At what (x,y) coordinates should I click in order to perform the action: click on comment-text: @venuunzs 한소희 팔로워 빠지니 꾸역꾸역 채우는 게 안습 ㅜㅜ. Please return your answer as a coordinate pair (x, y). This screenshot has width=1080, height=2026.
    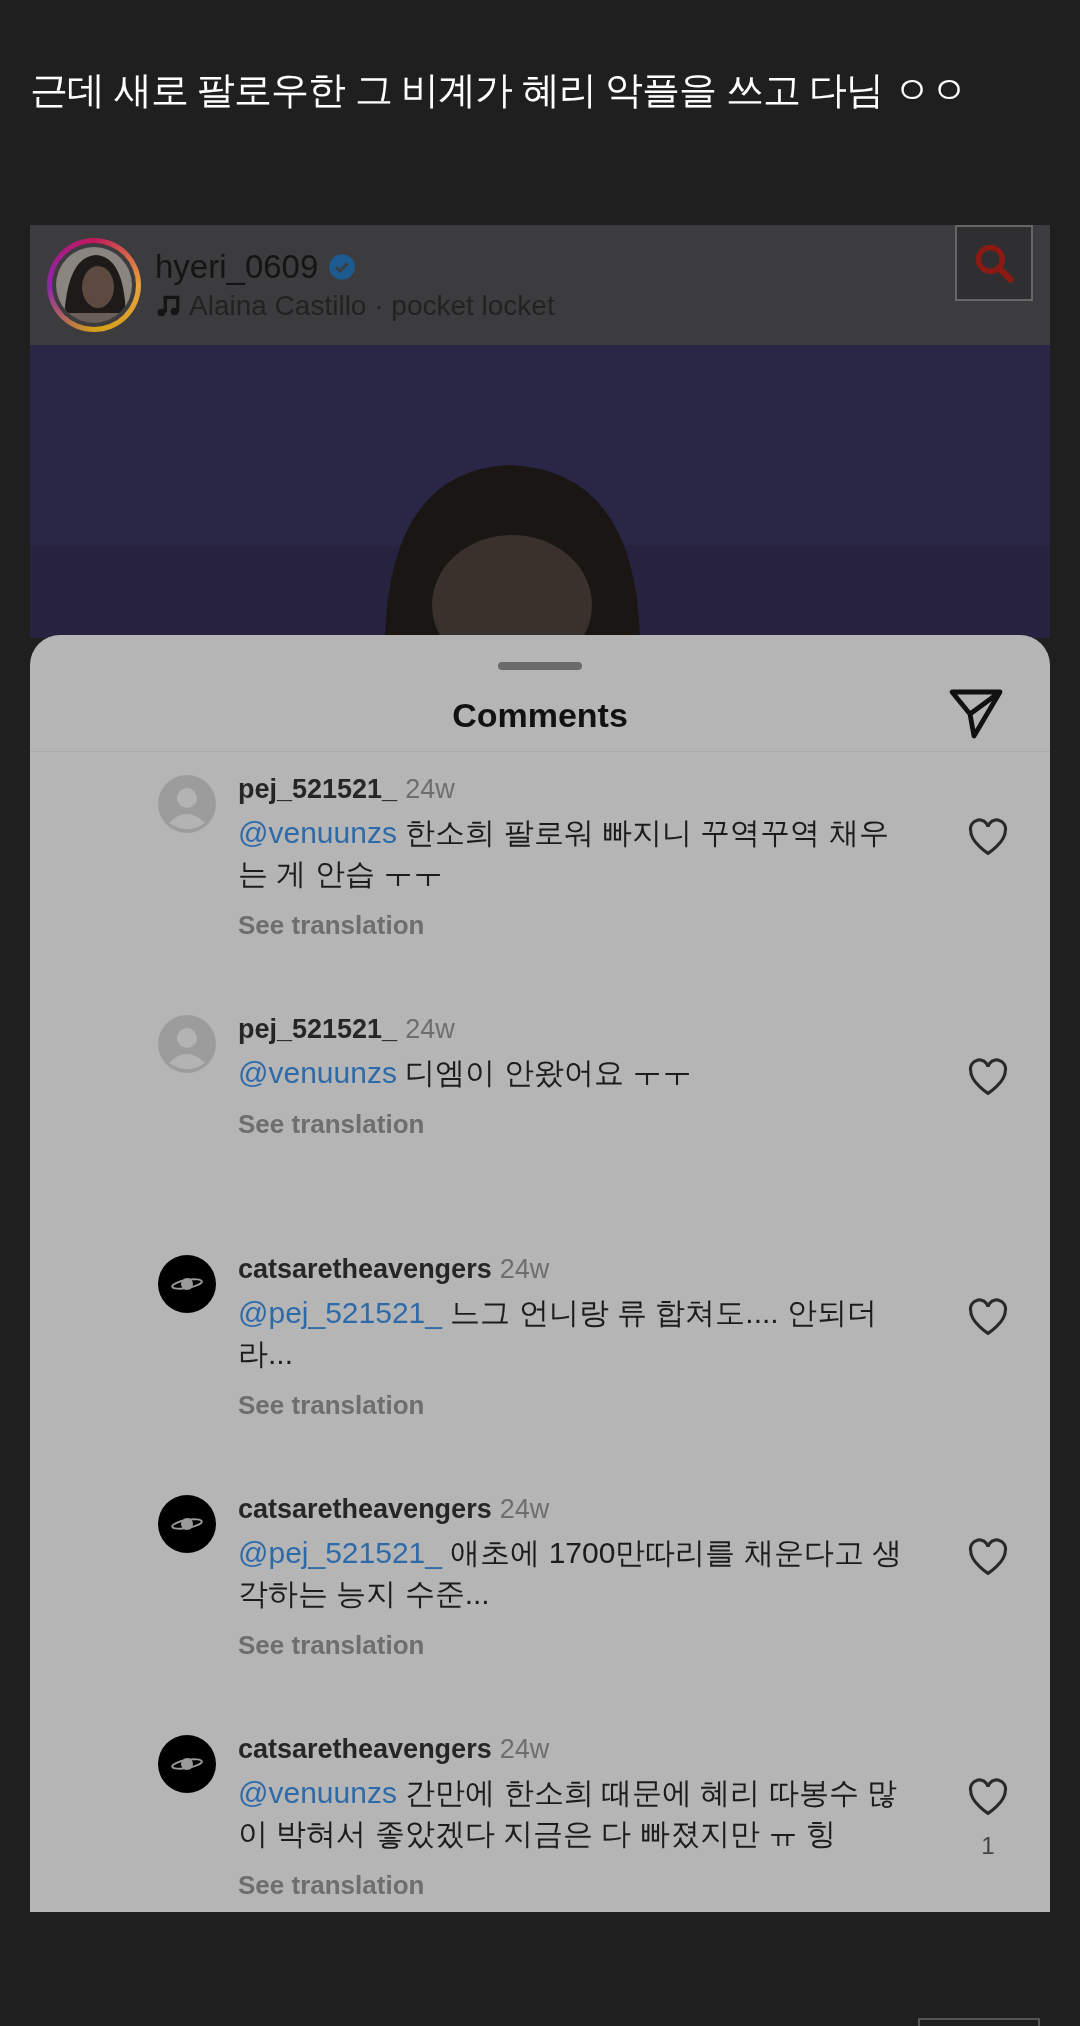
    Looking at the image, I should click on (564, 853).